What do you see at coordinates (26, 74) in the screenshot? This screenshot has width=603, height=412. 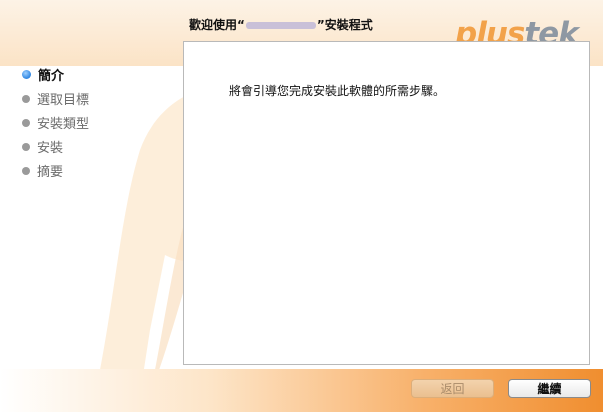 I see `current-step-dot-icon` at bounding box center [26, 74].